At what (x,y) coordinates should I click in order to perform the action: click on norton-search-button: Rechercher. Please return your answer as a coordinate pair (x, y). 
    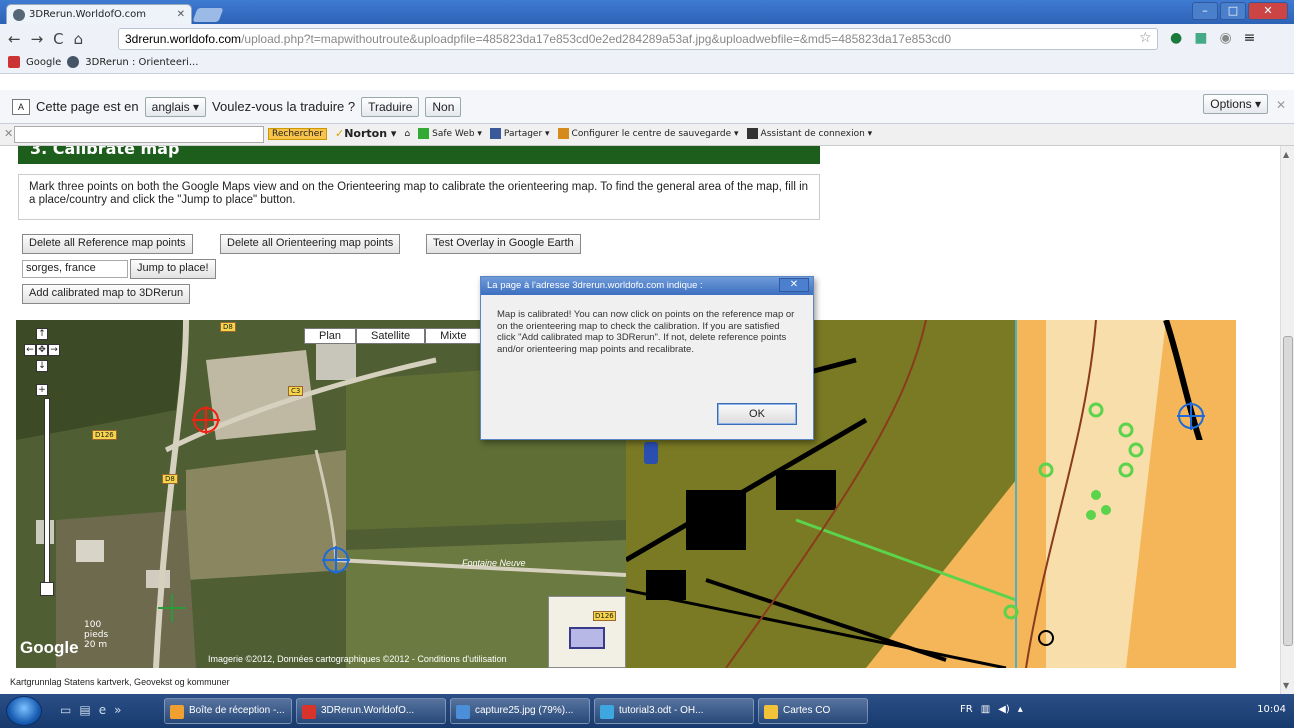
    Looking at the image, I should click on (297, 133).